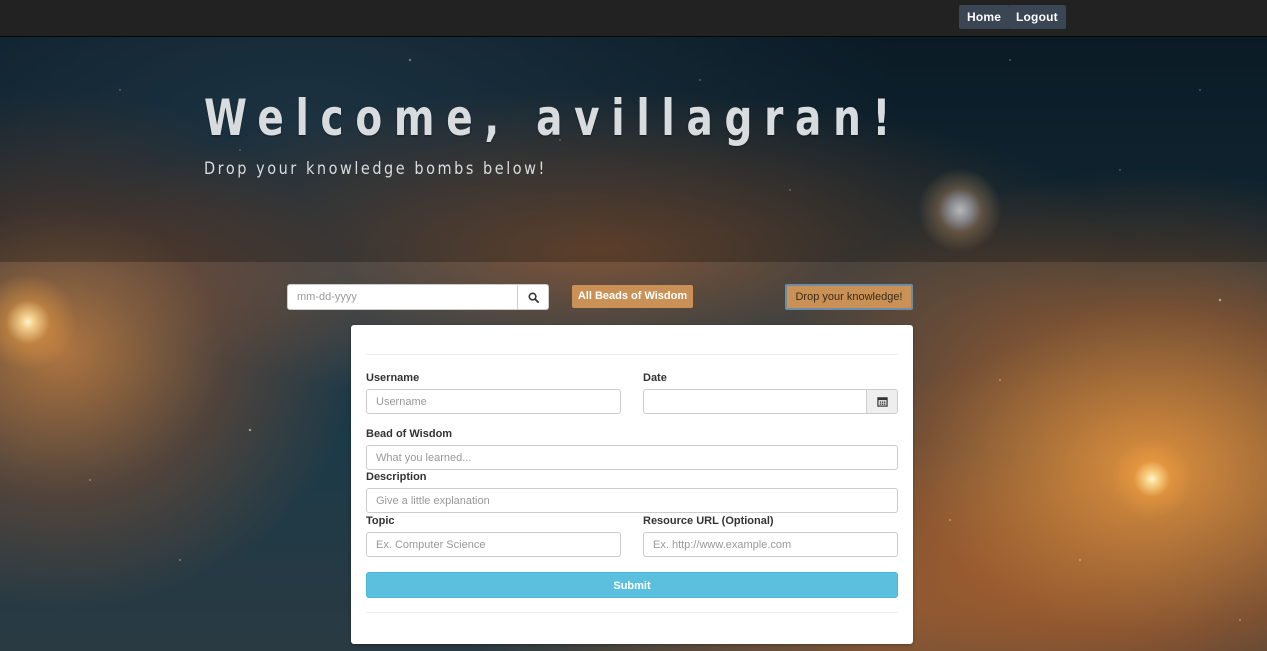 This screenshot has height=651, width=1267. I want to click on drop-knowledge-button: Drop your knowledge!, so click(849, 297).